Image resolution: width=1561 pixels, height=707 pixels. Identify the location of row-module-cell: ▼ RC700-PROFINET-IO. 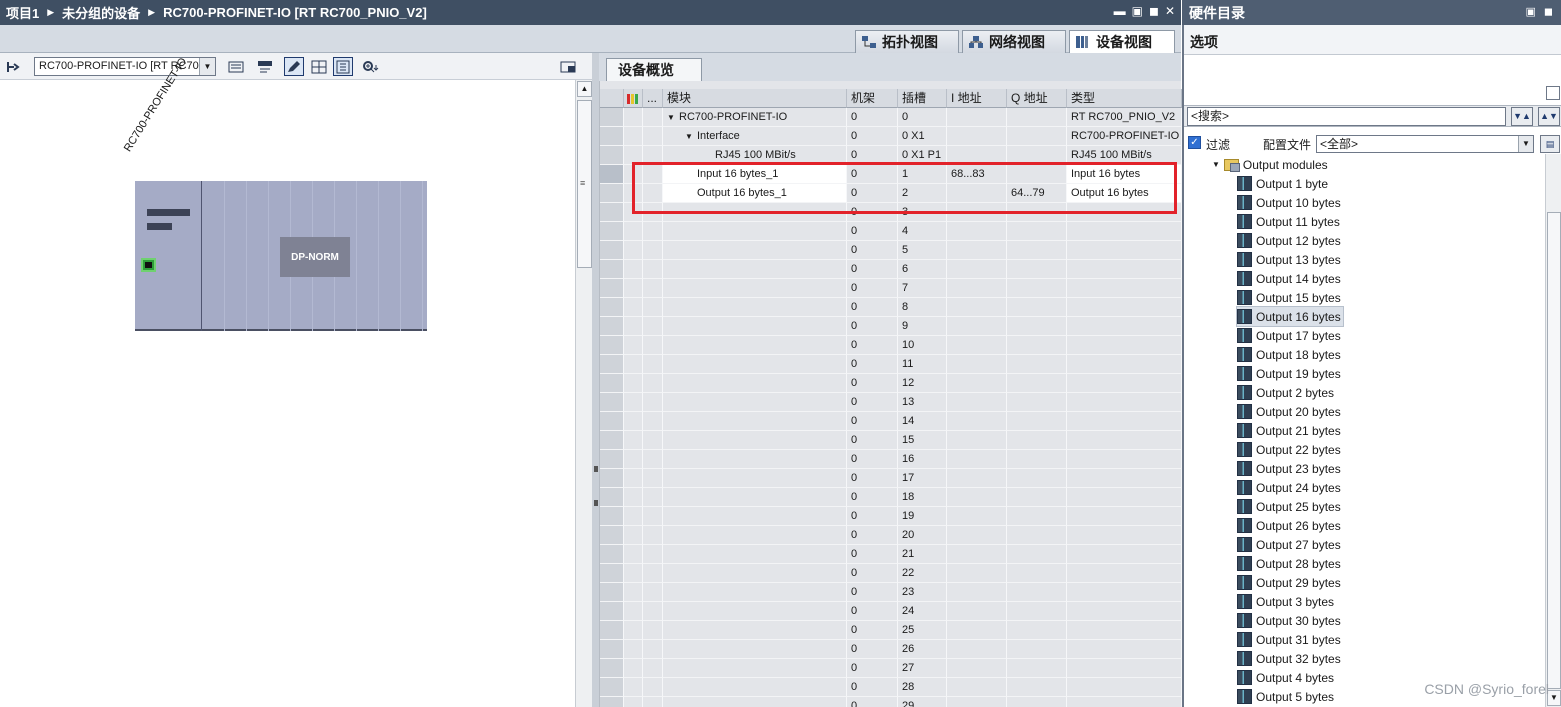
(755, 117).